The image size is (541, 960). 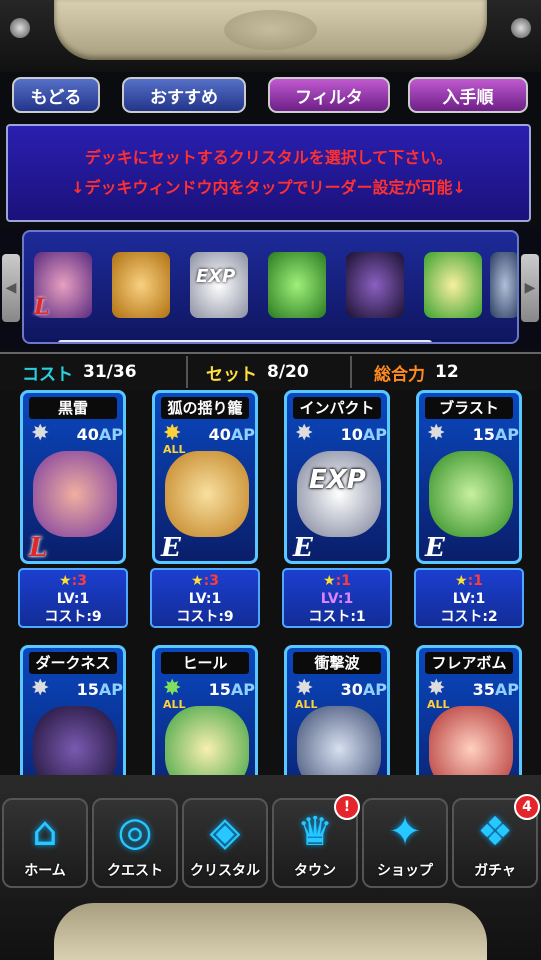 I want to click on nav-gacha-button: ❖ ガチャ 4, so click(x=496, y=841).